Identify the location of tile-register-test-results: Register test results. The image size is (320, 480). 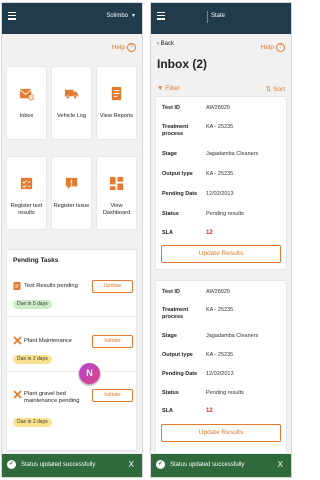
(26, 193).